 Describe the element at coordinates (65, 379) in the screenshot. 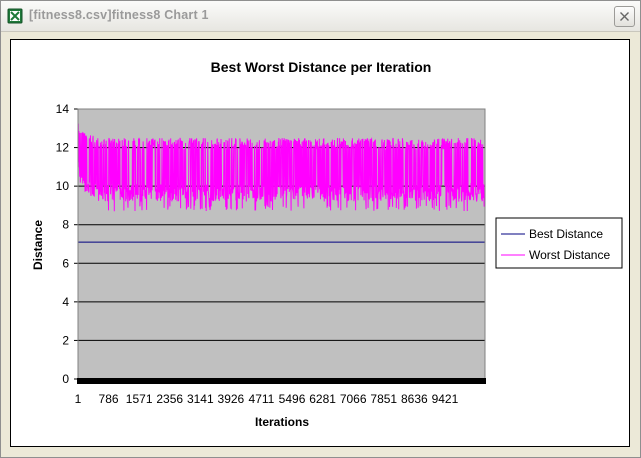

I see `y-tick-label: 0` at that location.